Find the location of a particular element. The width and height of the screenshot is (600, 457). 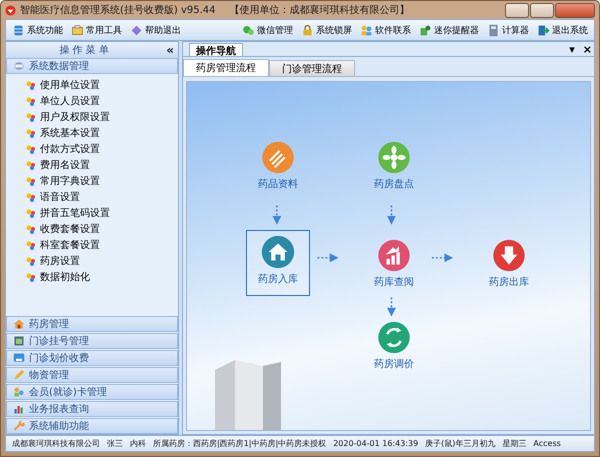

status-text: Access is located at coordinates (547, 443).